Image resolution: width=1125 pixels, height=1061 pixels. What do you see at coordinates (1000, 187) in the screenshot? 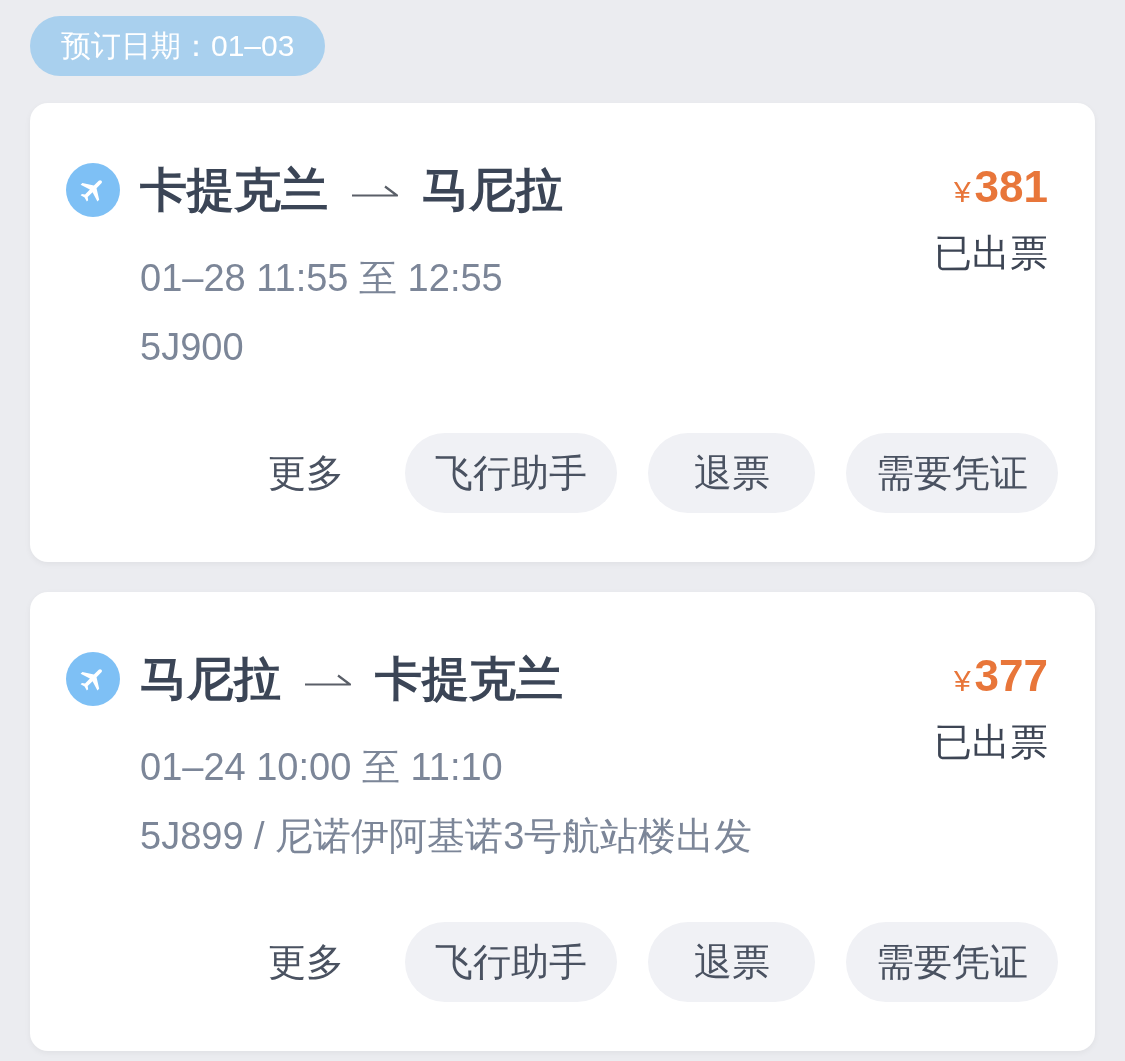
I see `price: ¥381` at bounding box center [1000, 187].